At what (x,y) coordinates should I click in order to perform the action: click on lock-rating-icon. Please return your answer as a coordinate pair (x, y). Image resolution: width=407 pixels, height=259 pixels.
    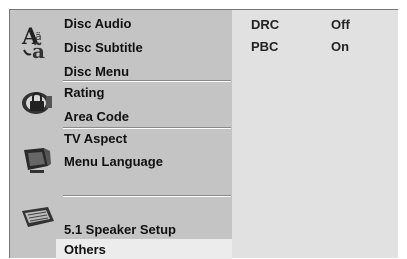
    Looking at the image, I should click on (38, 105).